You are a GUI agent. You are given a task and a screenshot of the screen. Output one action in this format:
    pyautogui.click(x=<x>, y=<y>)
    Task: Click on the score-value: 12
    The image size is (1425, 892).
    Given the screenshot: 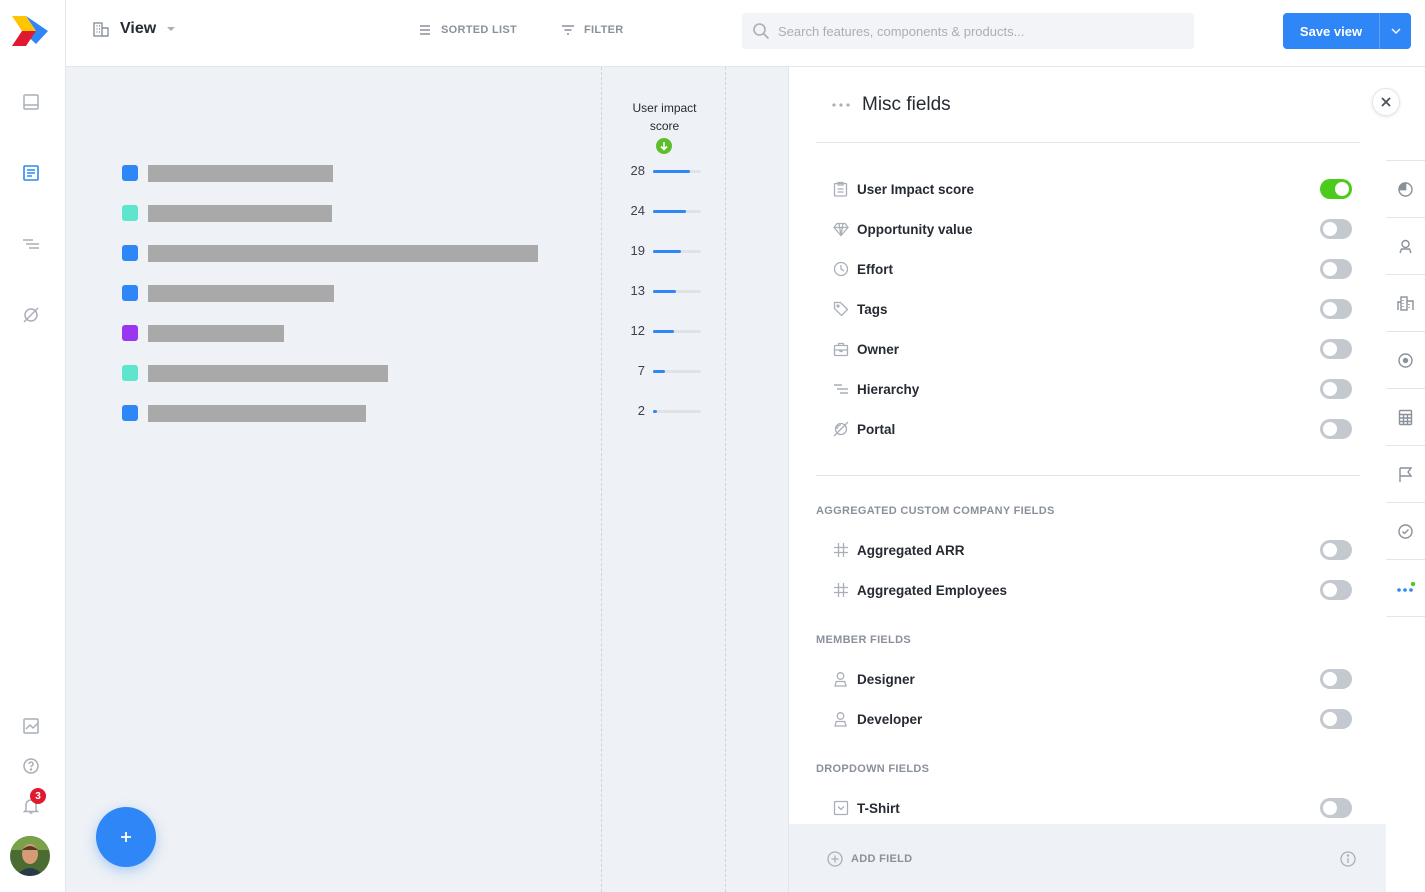 What is the action you would take?
    pyautogui.click(x=637, y=330)
    